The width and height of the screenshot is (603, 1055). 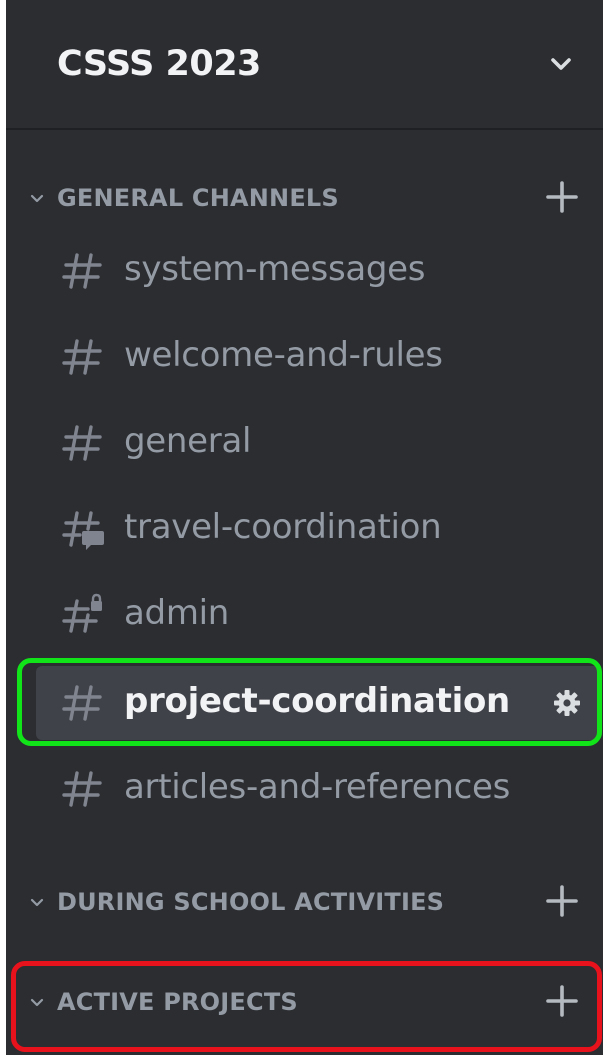 I want to click on channel-travel-coordination: travel-coordination, so click(x=319, y=529).